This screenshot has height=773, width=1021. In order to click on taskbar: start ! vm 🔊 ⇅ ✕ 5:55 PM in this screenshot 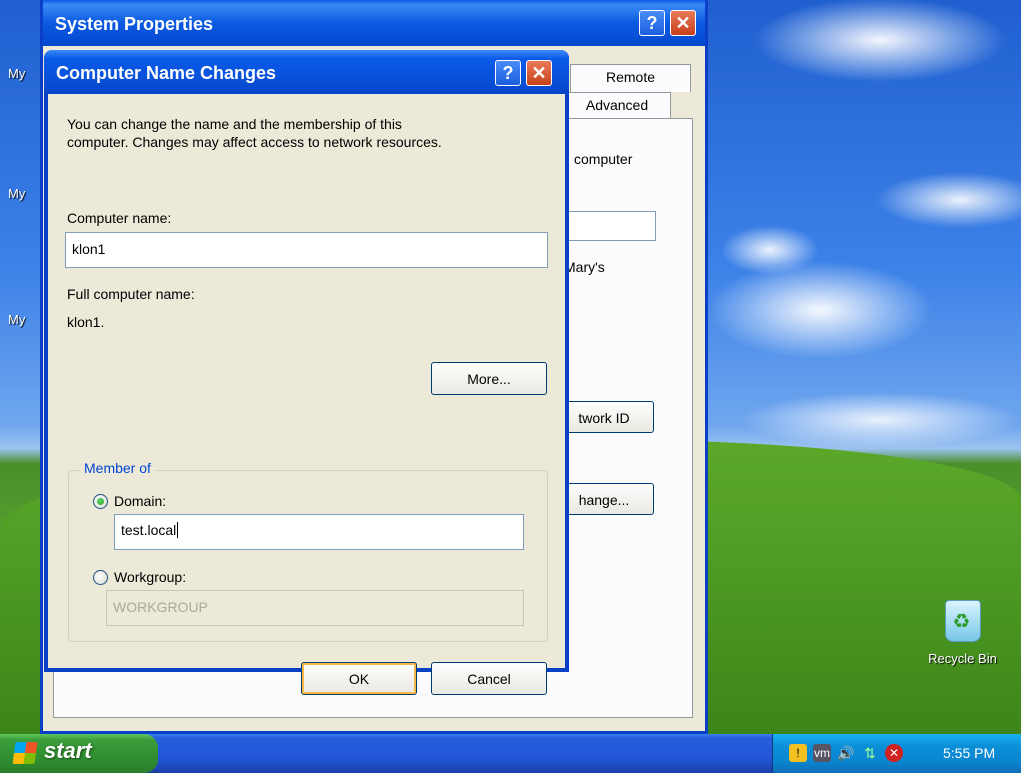, I will do `click(510, 753)`.